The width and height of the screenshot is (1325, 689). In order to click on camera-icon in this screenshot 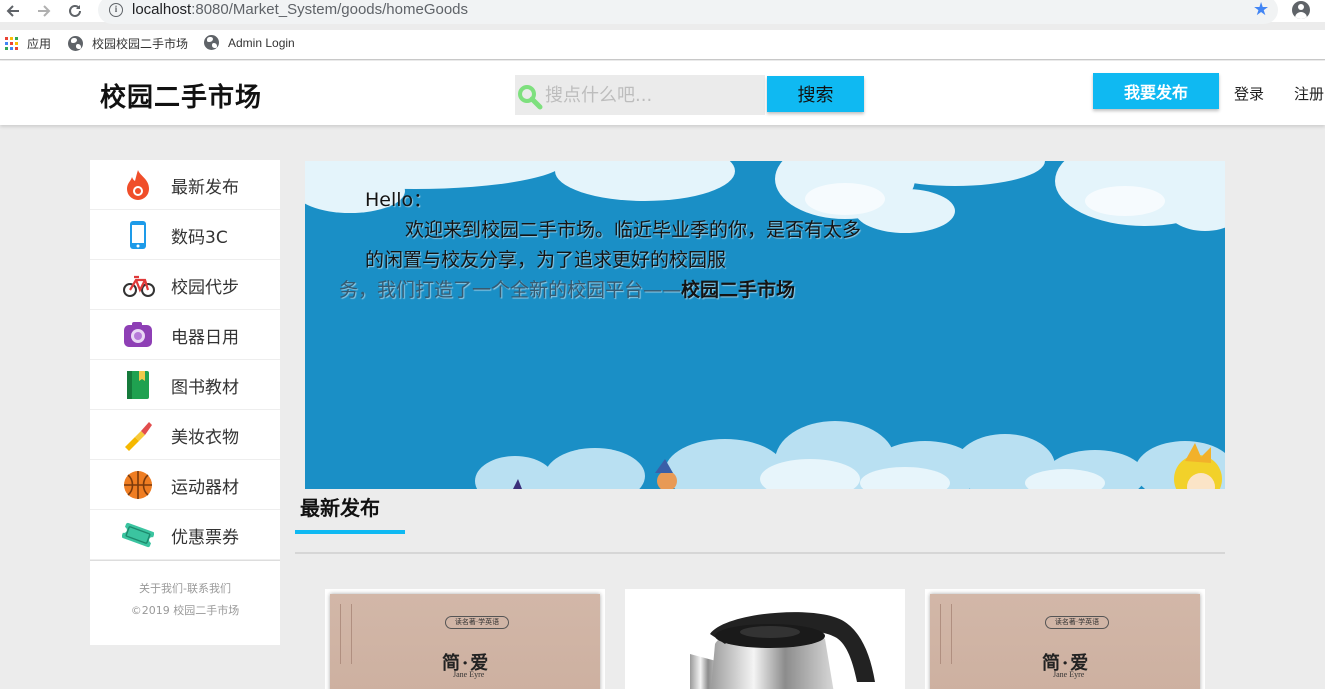, I will do `click(138, 334)`.